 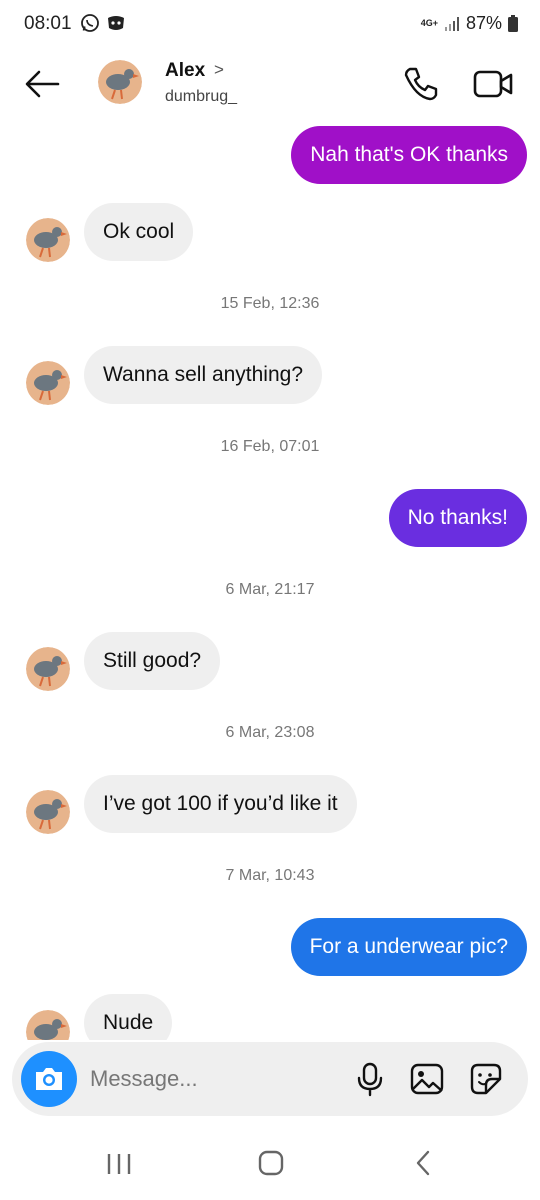 I want to click on home-icon, so click(x=271, y=1163).